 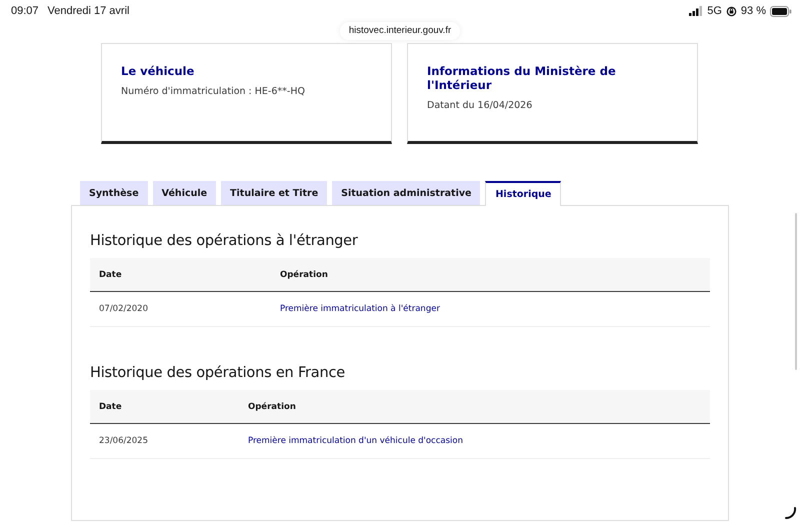 What do you see at coordinates (180, 309) in the screenshot?
I see `table-cell: 07/02/2020` at bounding box center [180, 309].